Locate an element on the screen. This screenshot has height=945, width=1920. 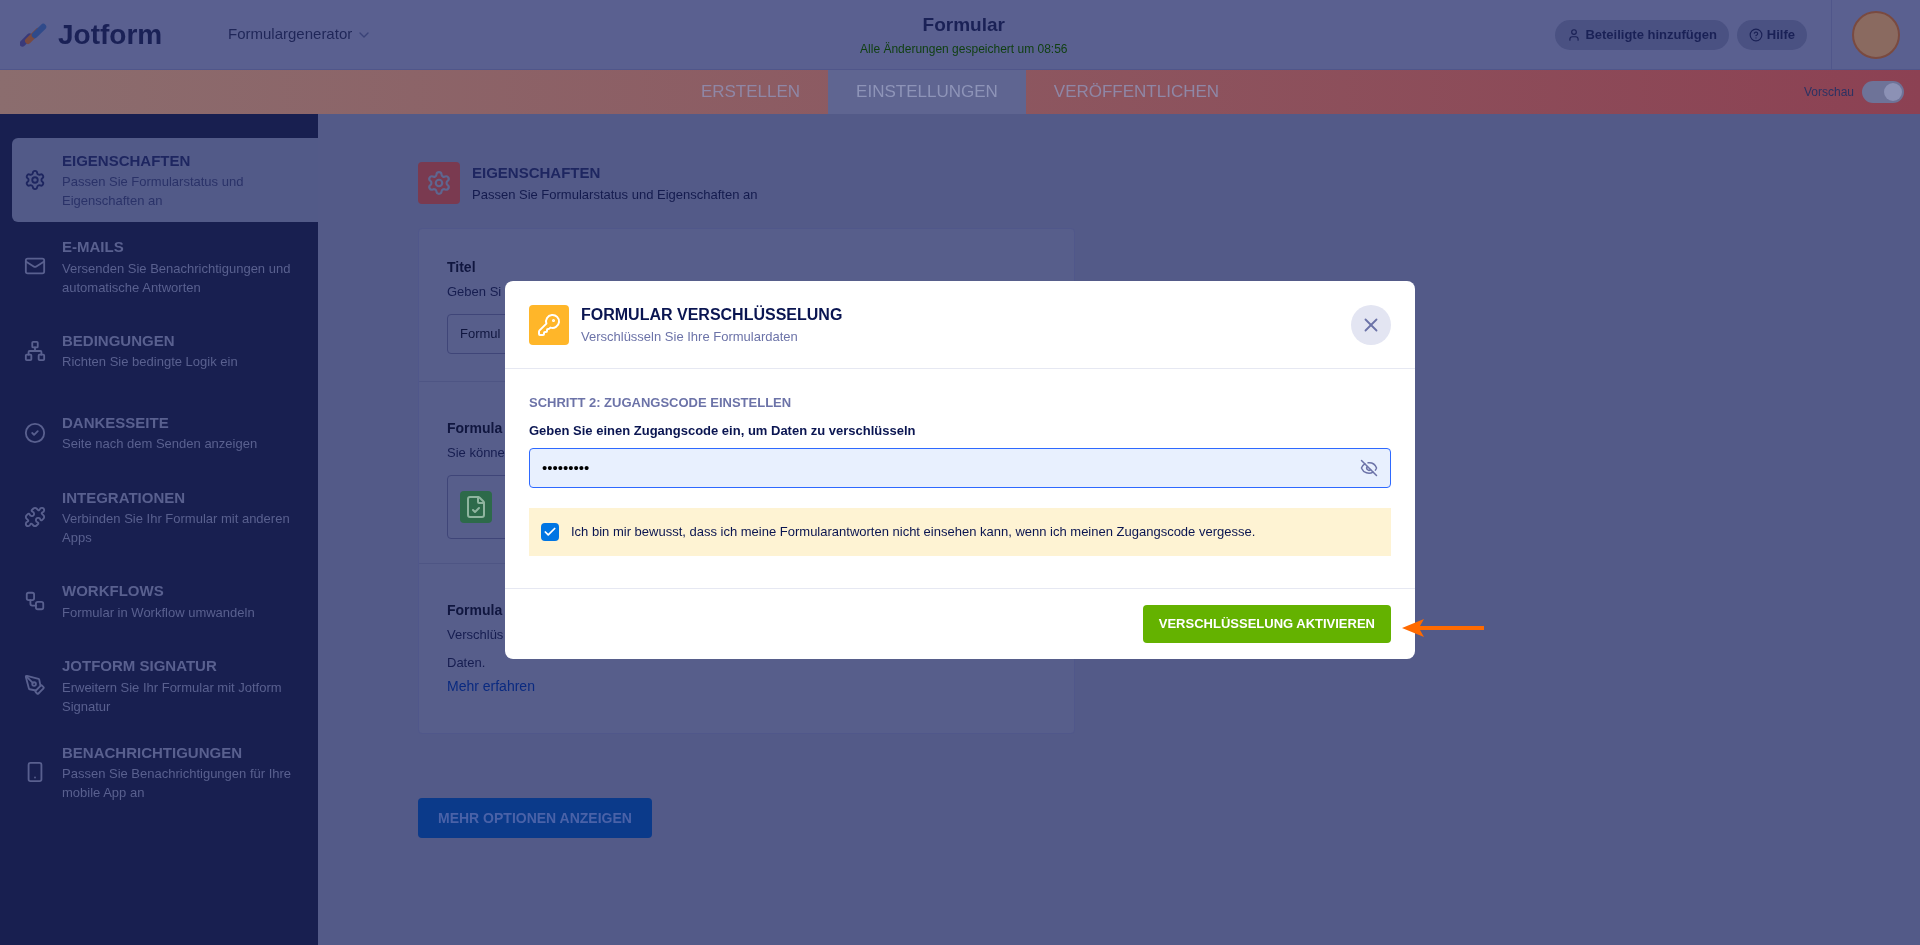
sidebar-item-title: WORKFLOWS is located at coordinates (113, 591).